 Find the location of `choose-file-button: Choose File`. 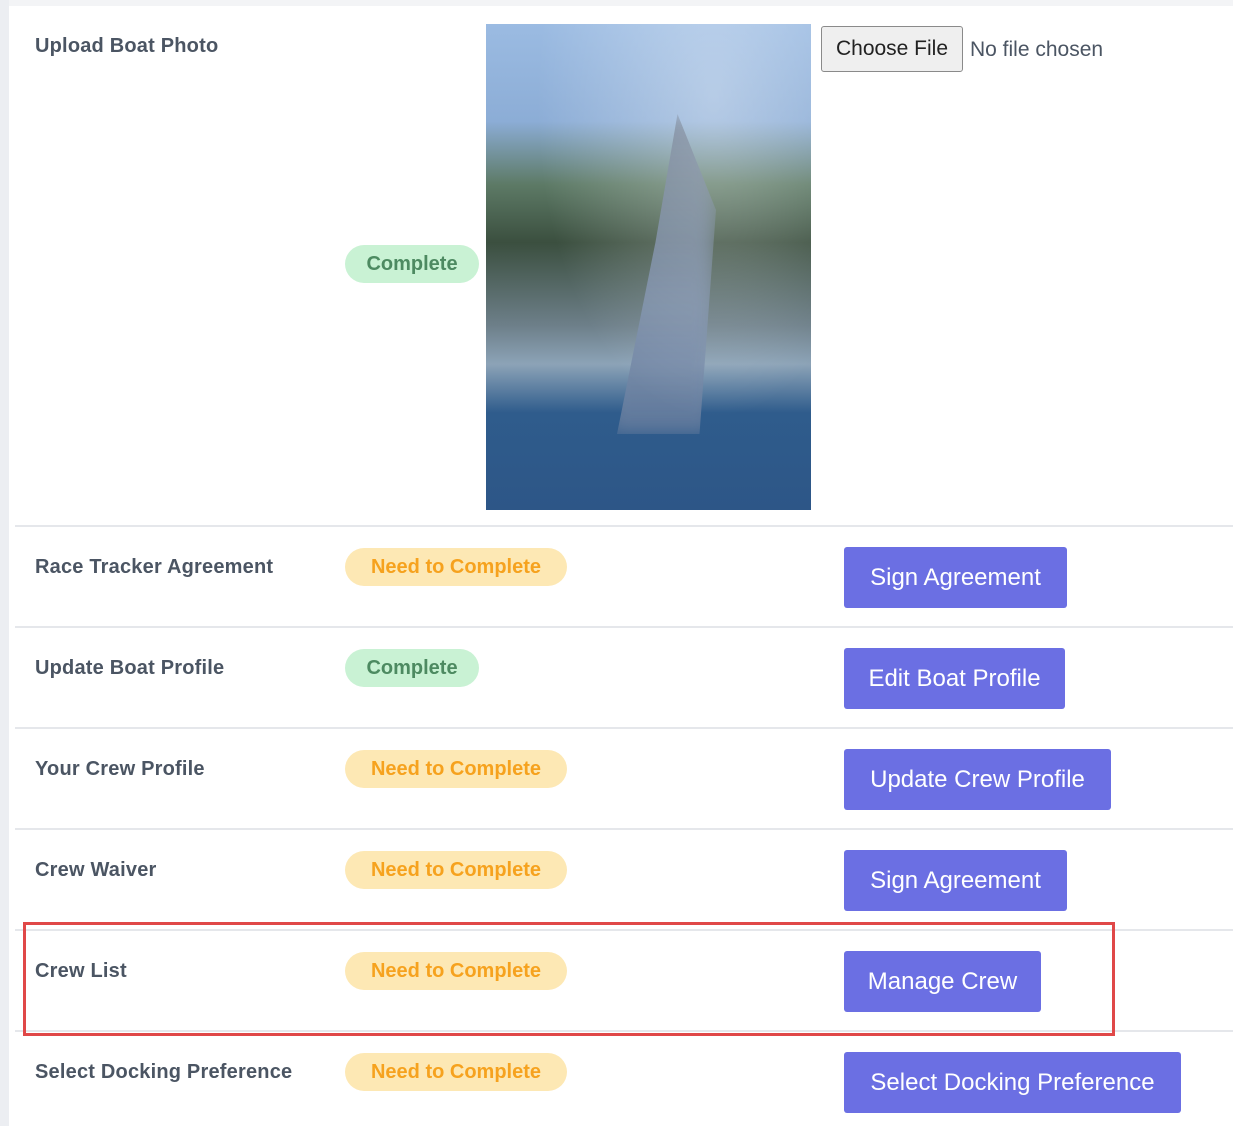

choose-file-button: Choose File is located at coordinates (892, 49).